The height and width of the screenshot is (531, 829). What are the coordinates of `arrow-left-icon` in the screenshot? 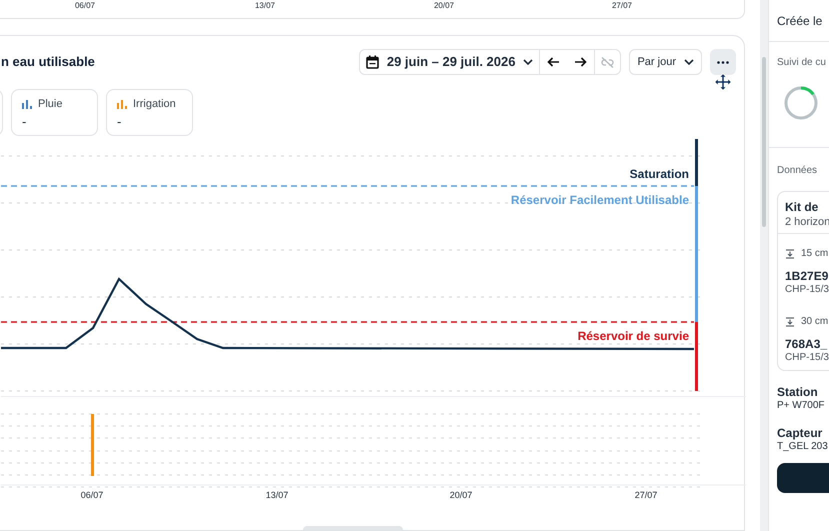 It's located at (553, 62).